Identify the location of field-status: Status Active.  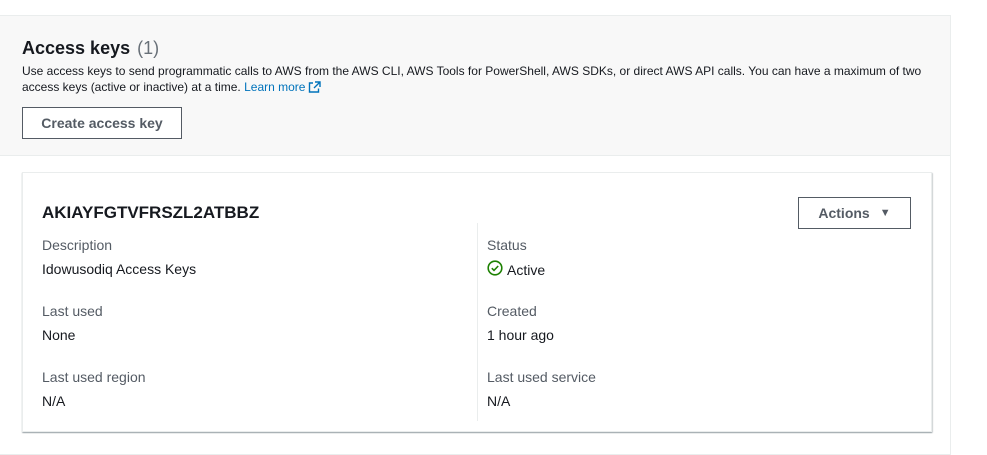
(516, 258).